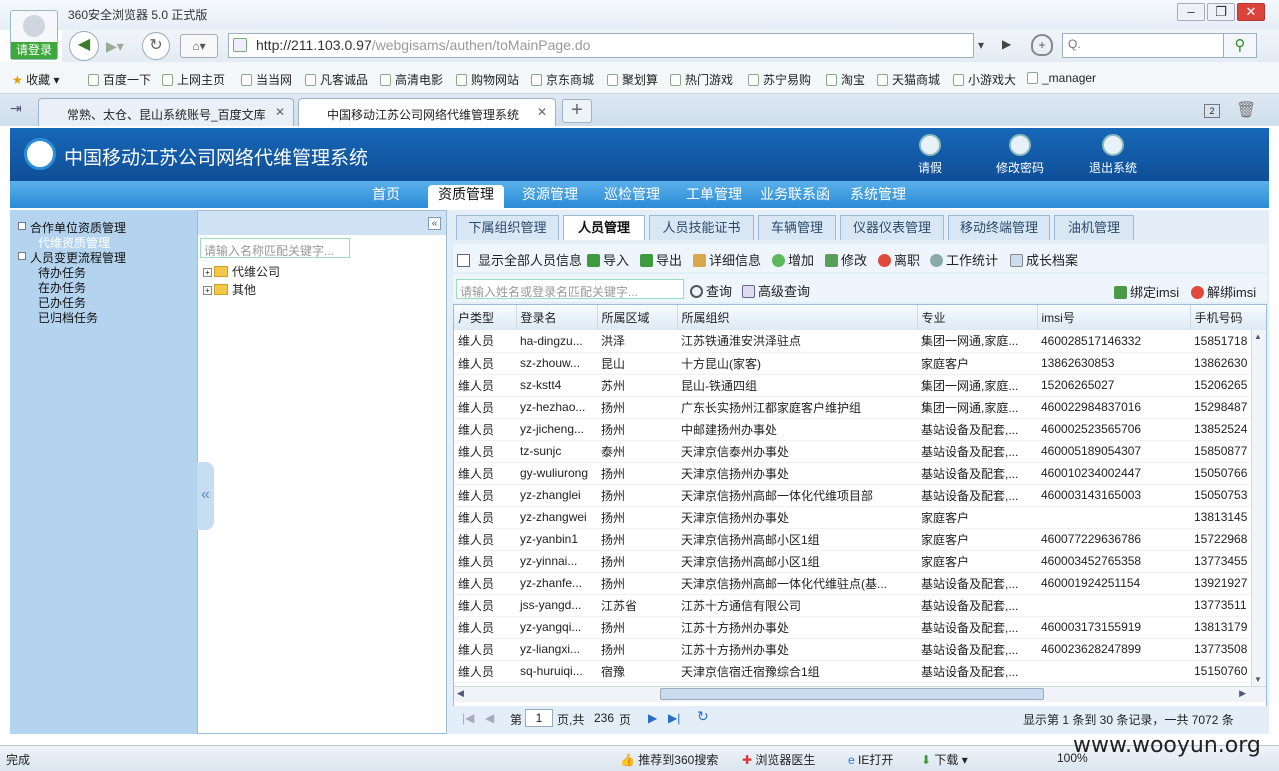 The width and height of the screenshot is (1279, 771). Describe the element at coordinates (793, 259) in the screenshot. I see `add-button: 增加` at that location.